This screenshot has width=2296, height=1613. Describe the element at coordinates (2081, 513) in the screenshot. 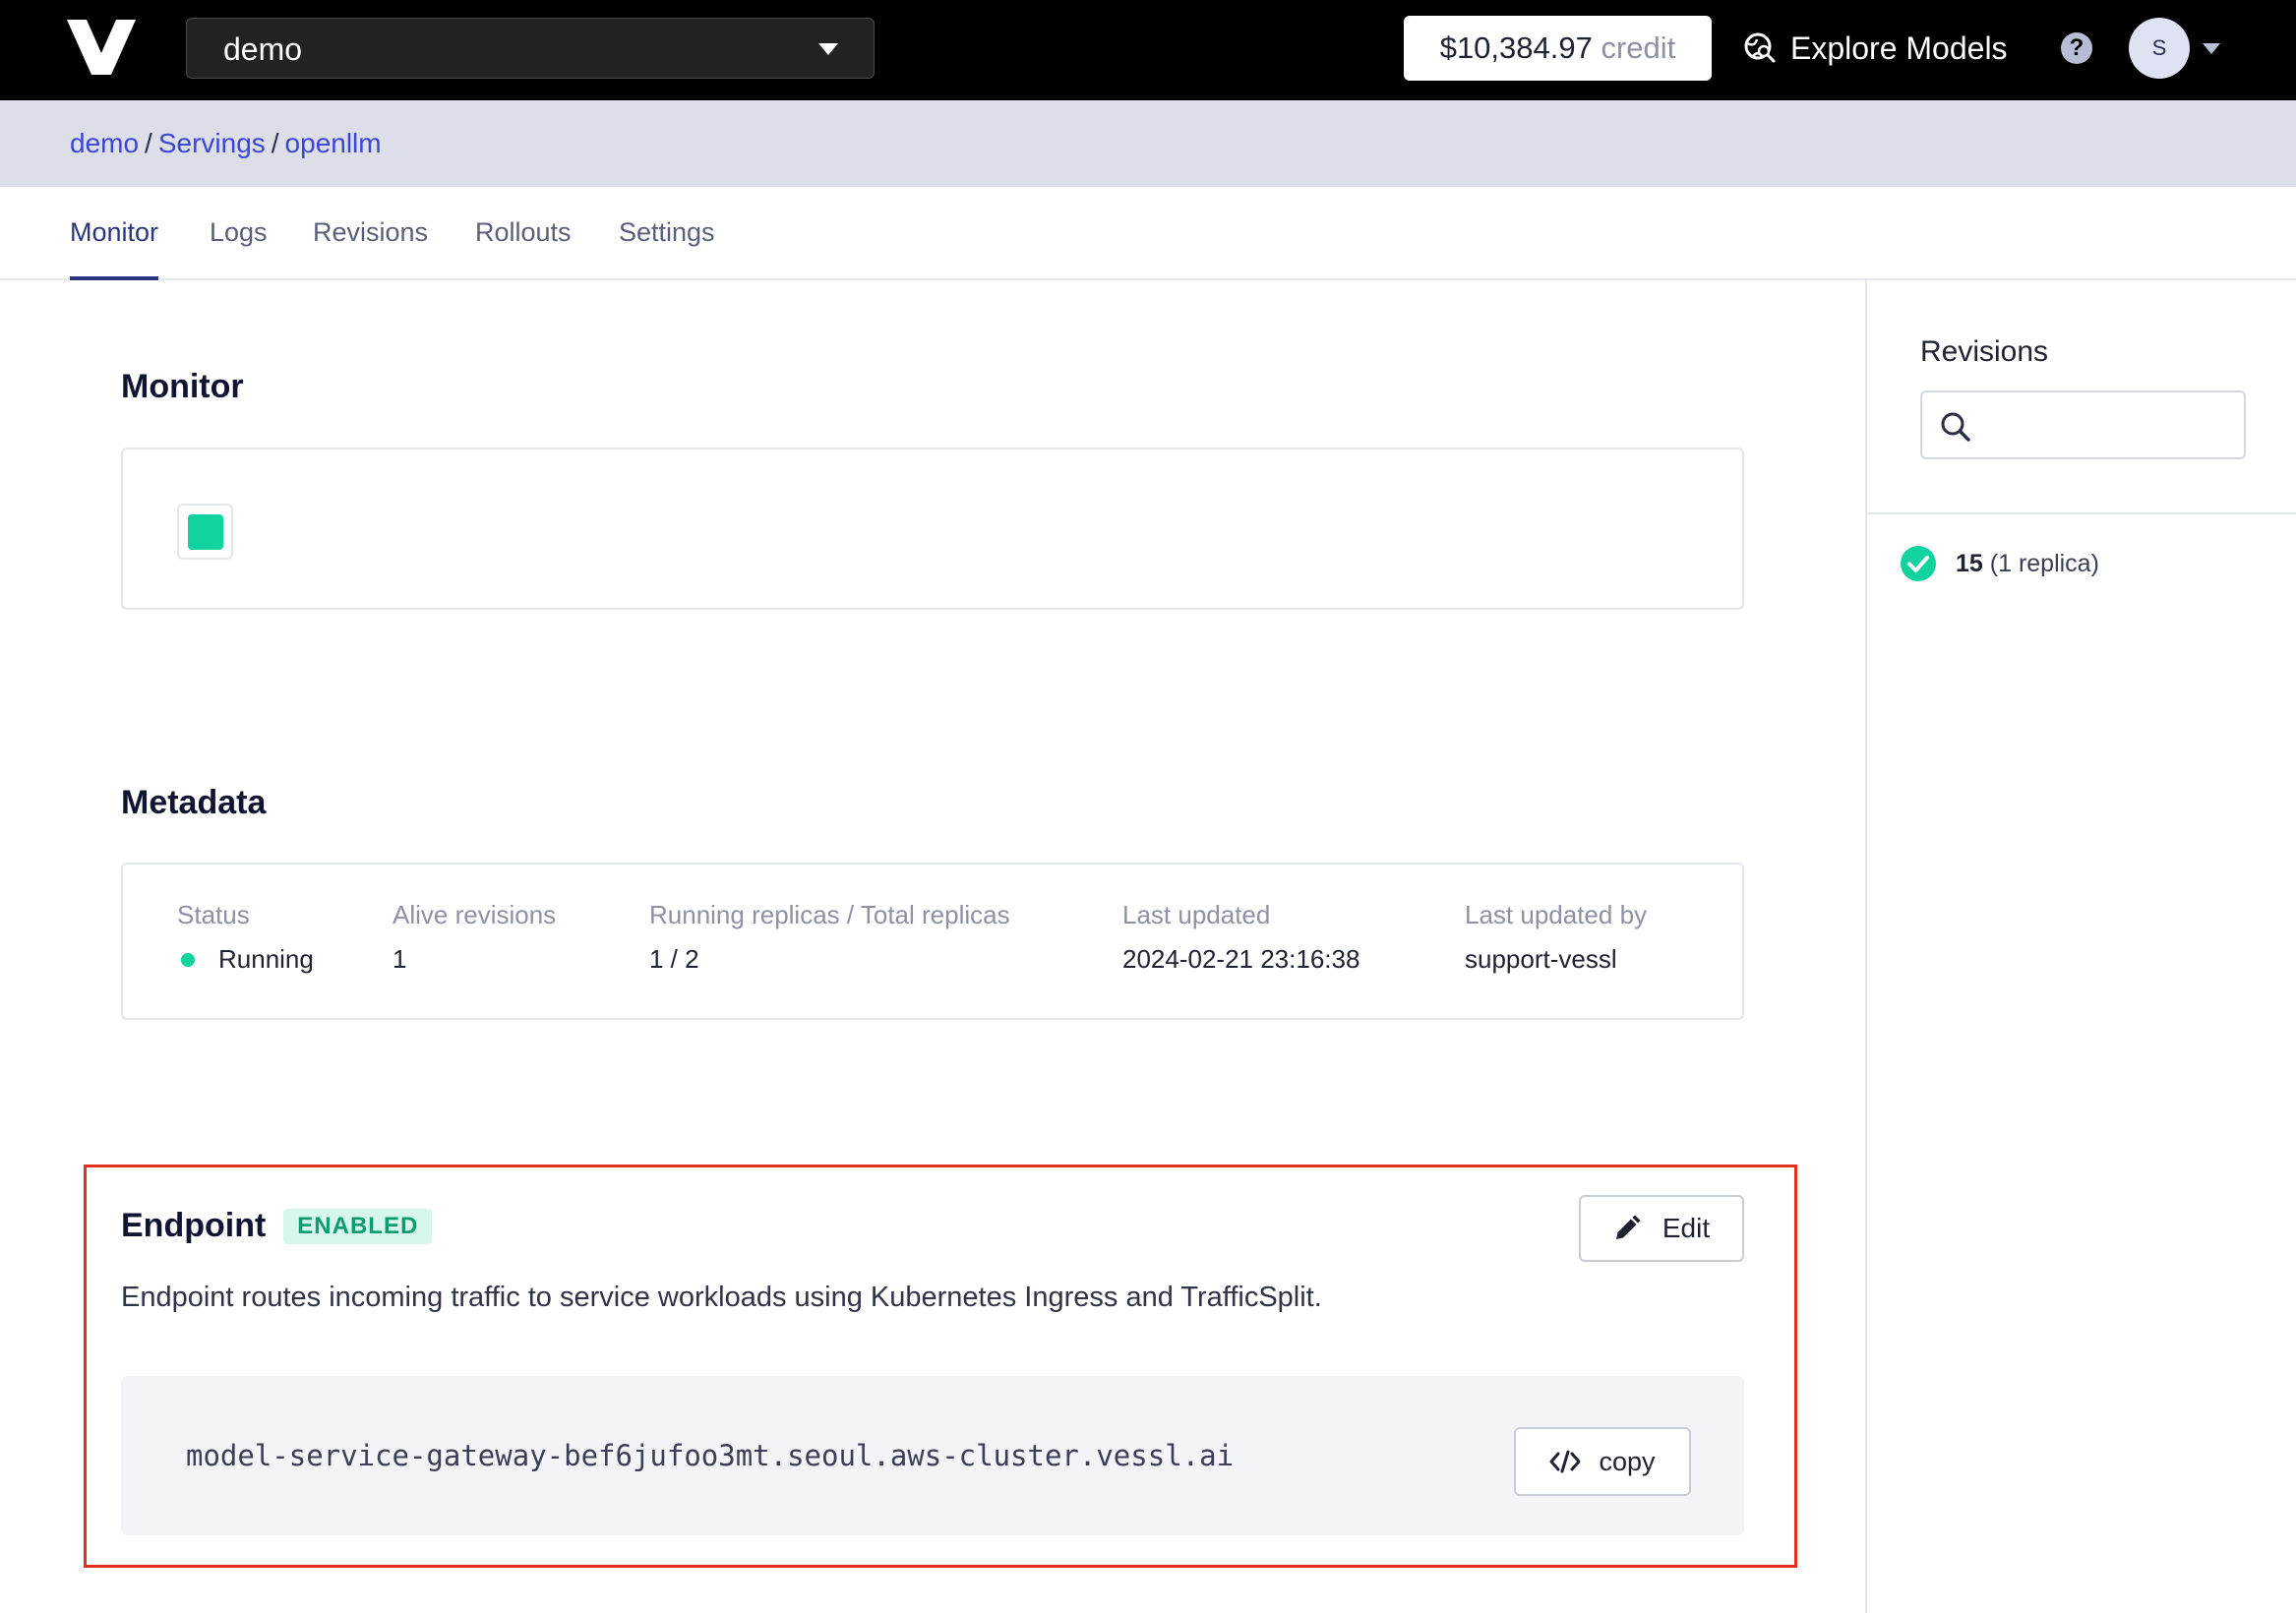

I see `sidebar-divider` at that location.